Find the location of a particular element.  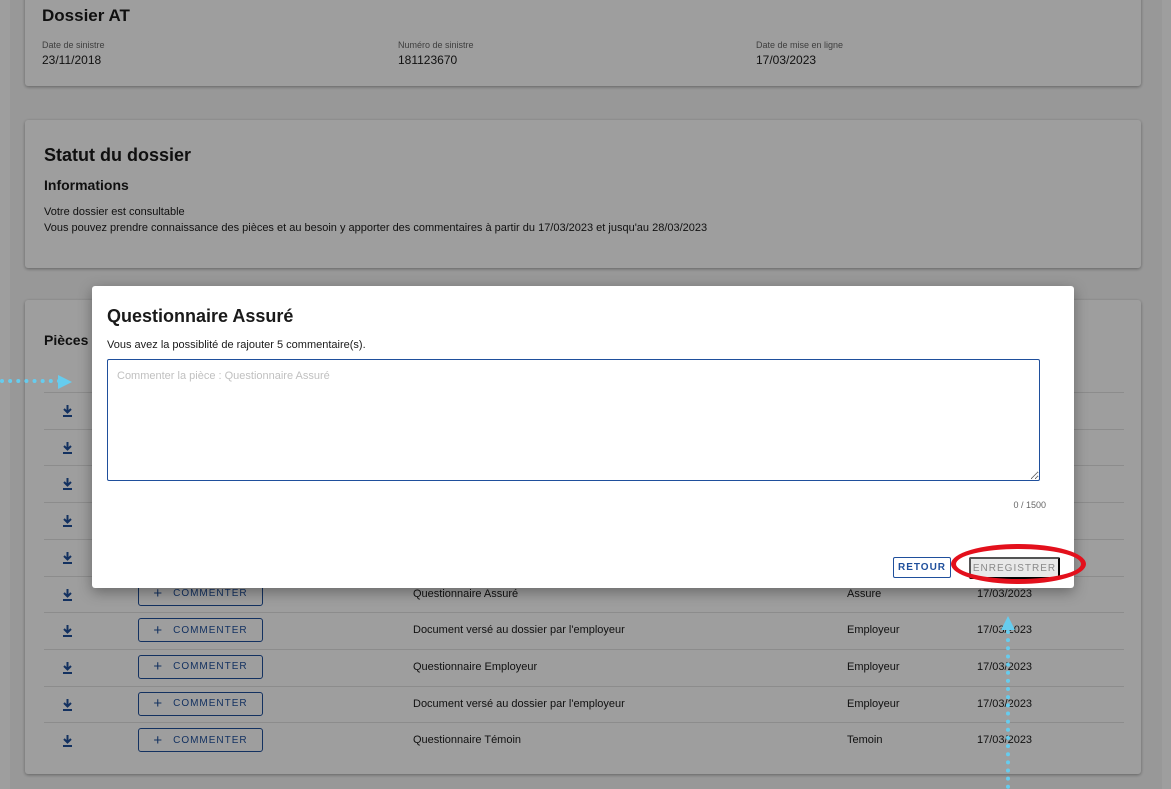

retour-button: RETOUR is located at coordinates (922, 567).